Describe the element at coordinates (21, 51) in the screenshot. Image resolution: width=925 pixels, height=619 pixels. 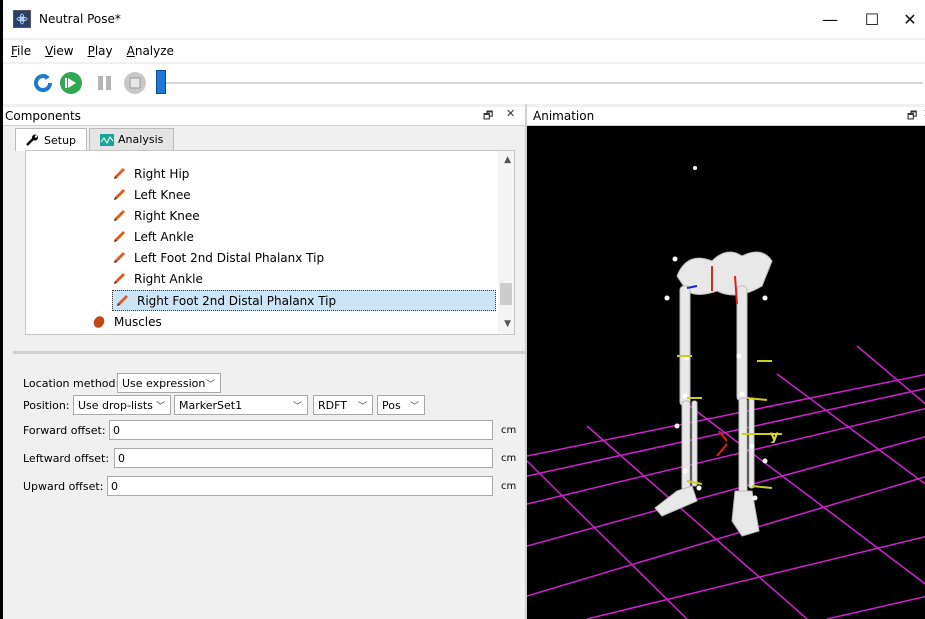
I see `menu-file: File` at that location.